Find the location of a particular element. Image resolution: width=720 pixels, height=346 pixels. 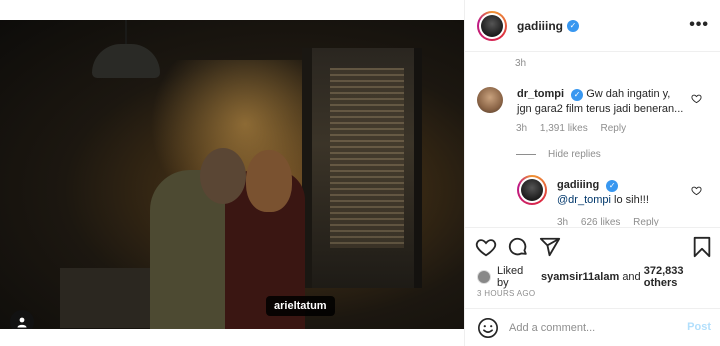

share-icon is located at coordinates (550, 247).